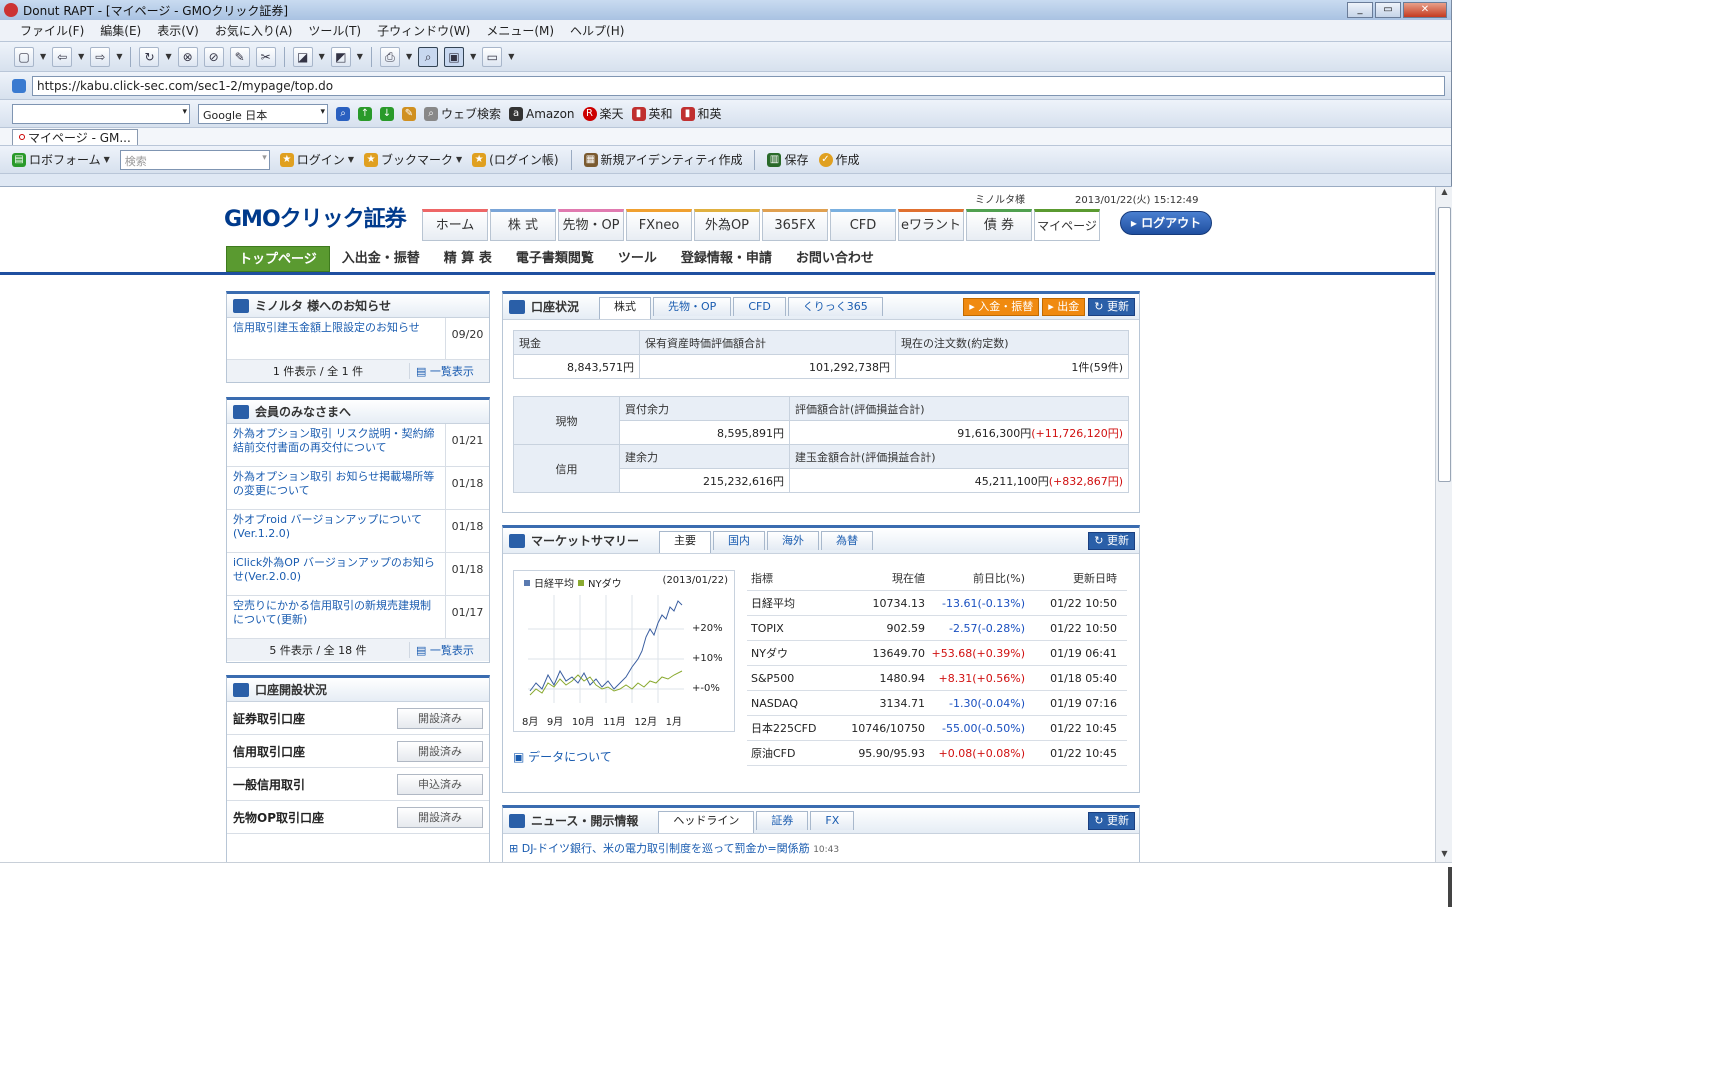  What do you see at coordinates (863, 225) in the screenshot?
I see `gnav-cfd: CFD` at bounding box center [863, 225].